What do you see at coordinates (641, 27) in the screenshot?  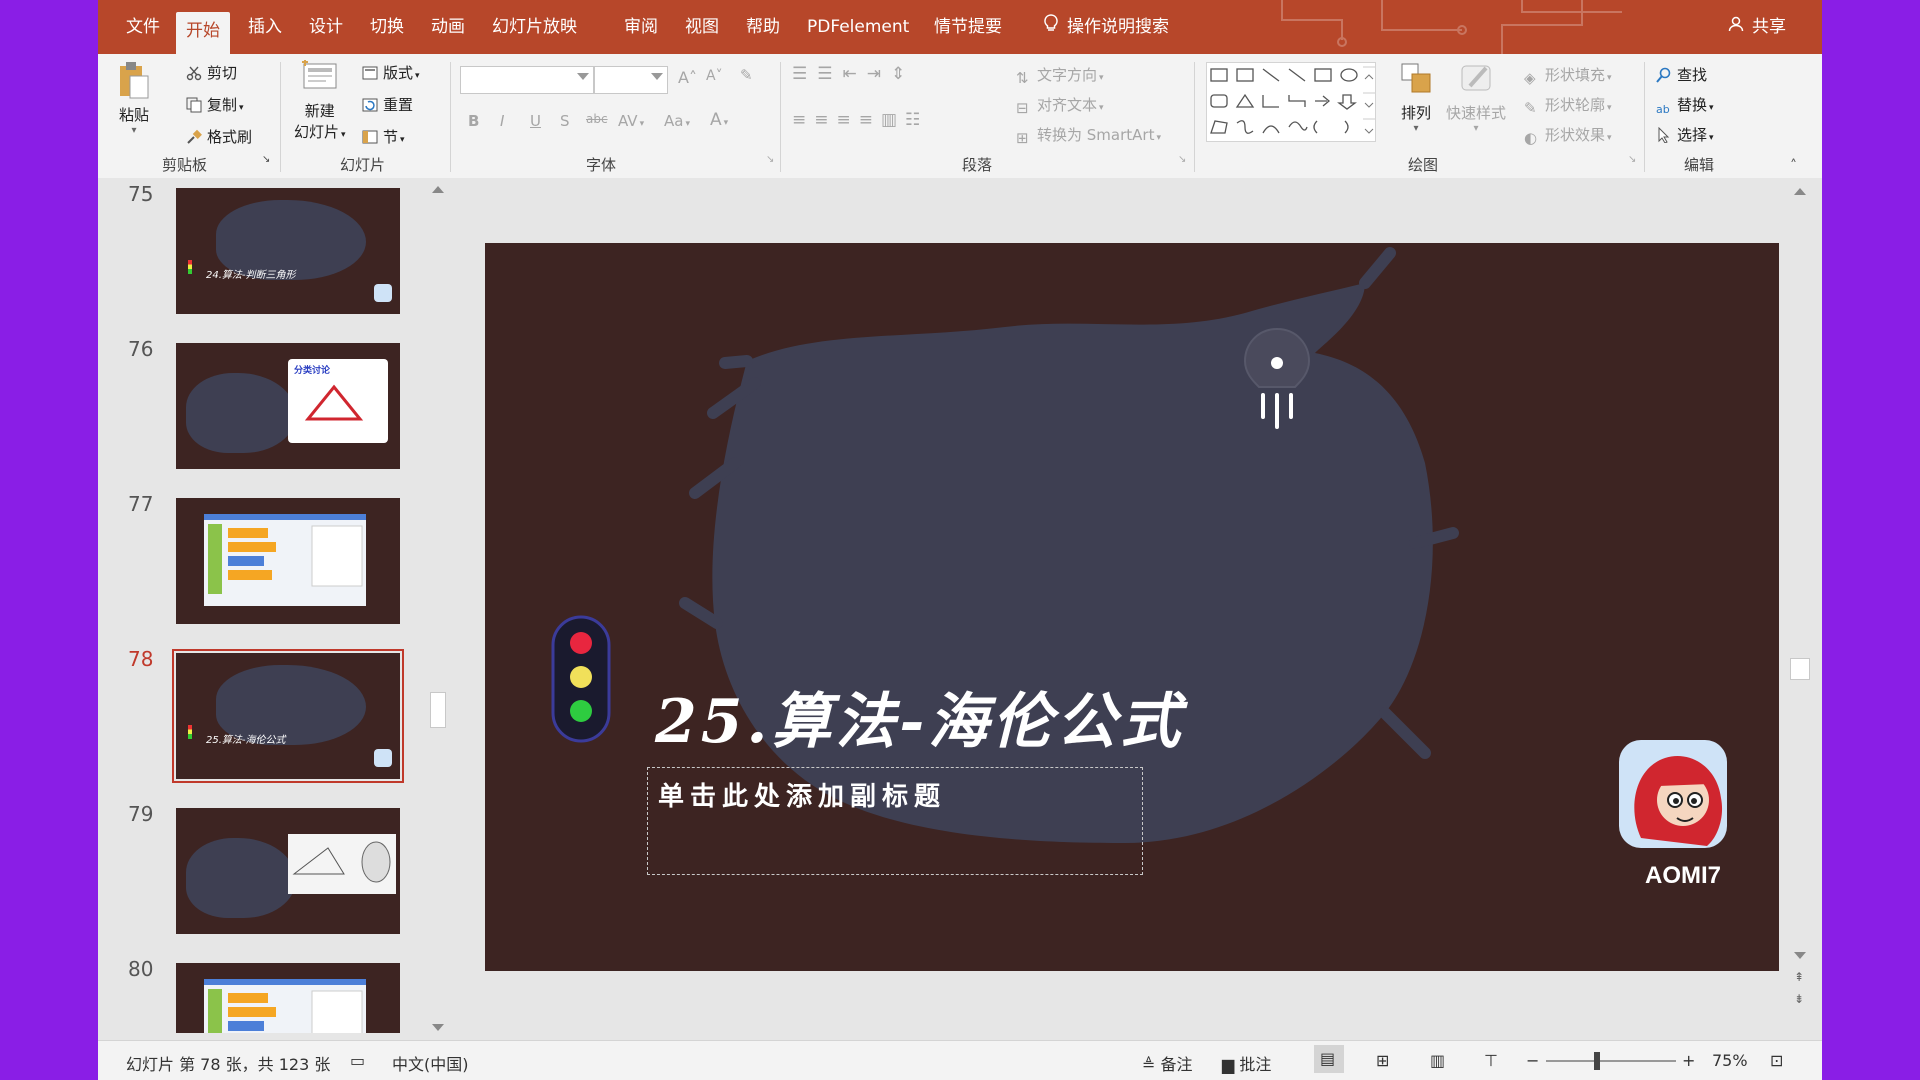 I see `tab-7: 审阅` at bounding box center [641, 27].